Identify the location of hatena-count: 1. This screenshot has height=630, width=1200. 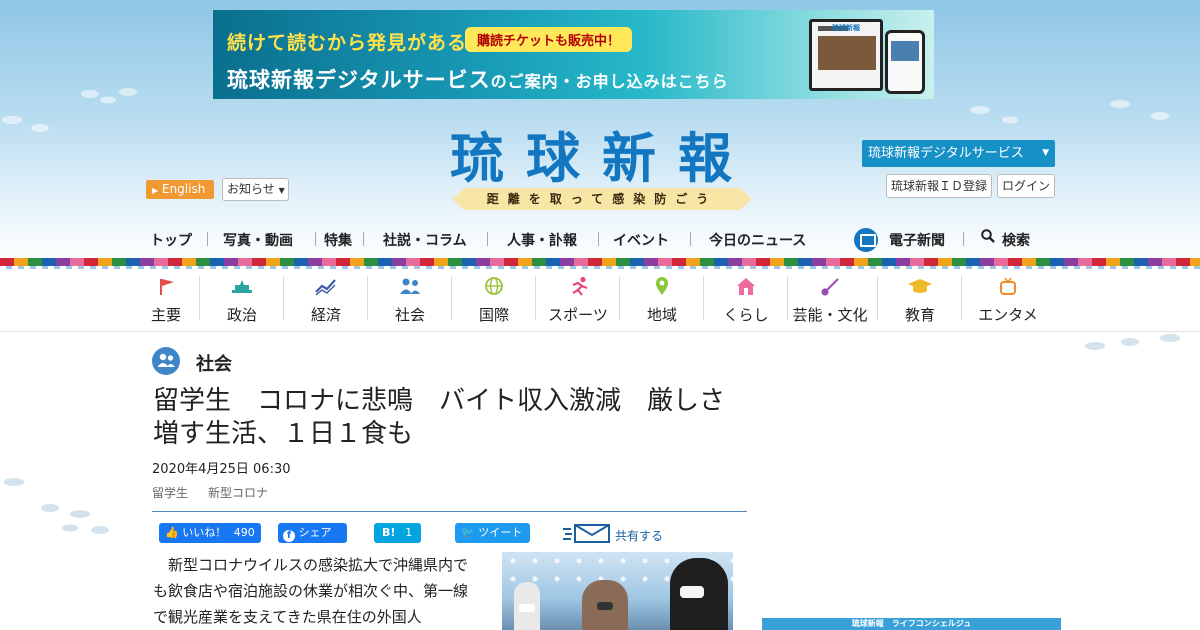
(409, 532).